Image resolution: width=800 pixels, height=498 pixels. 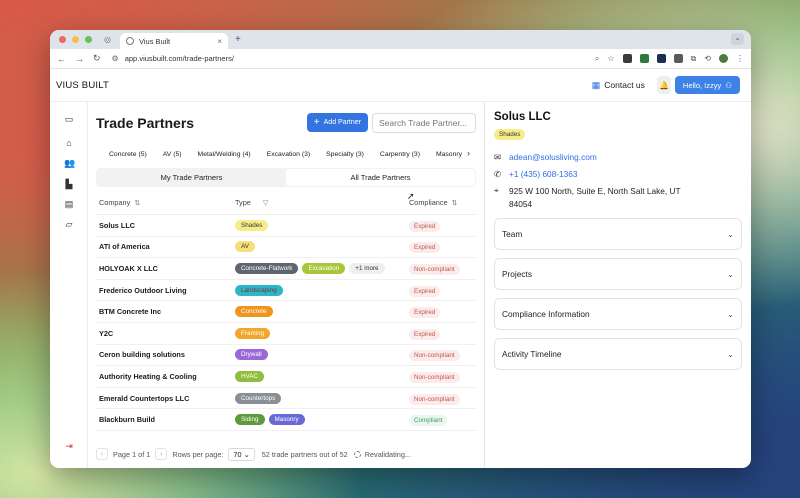 What do you see at coordinates (337, 122) in the screenshot?
I see `add-partner-button: + Add Partner` at bounding box center [337, 122].